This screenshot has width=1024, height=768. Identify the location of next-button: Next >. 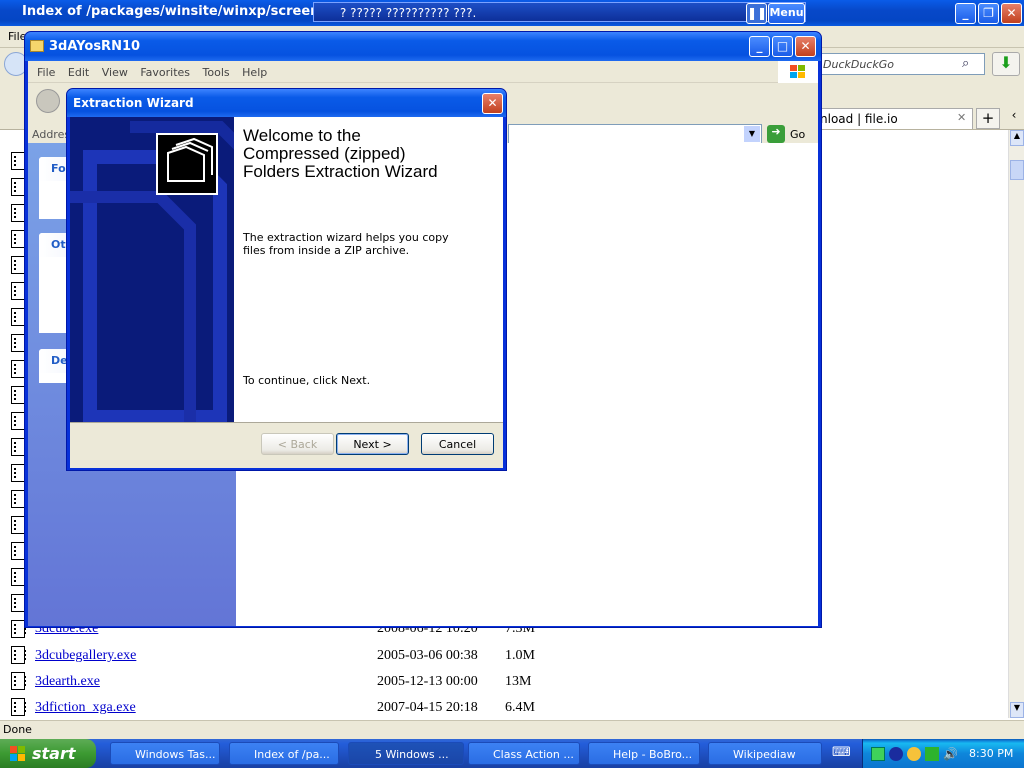
(372, 444).